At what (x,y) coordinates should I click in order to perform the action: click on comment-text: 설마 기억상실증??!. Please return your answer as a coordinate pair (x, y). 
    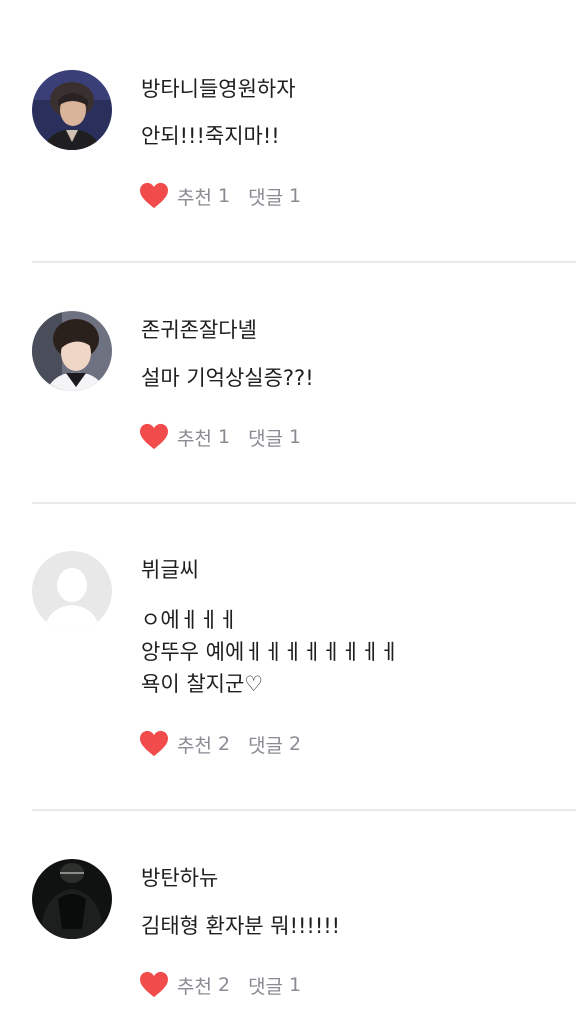
    Looking at the image, I should click on (227, 378).